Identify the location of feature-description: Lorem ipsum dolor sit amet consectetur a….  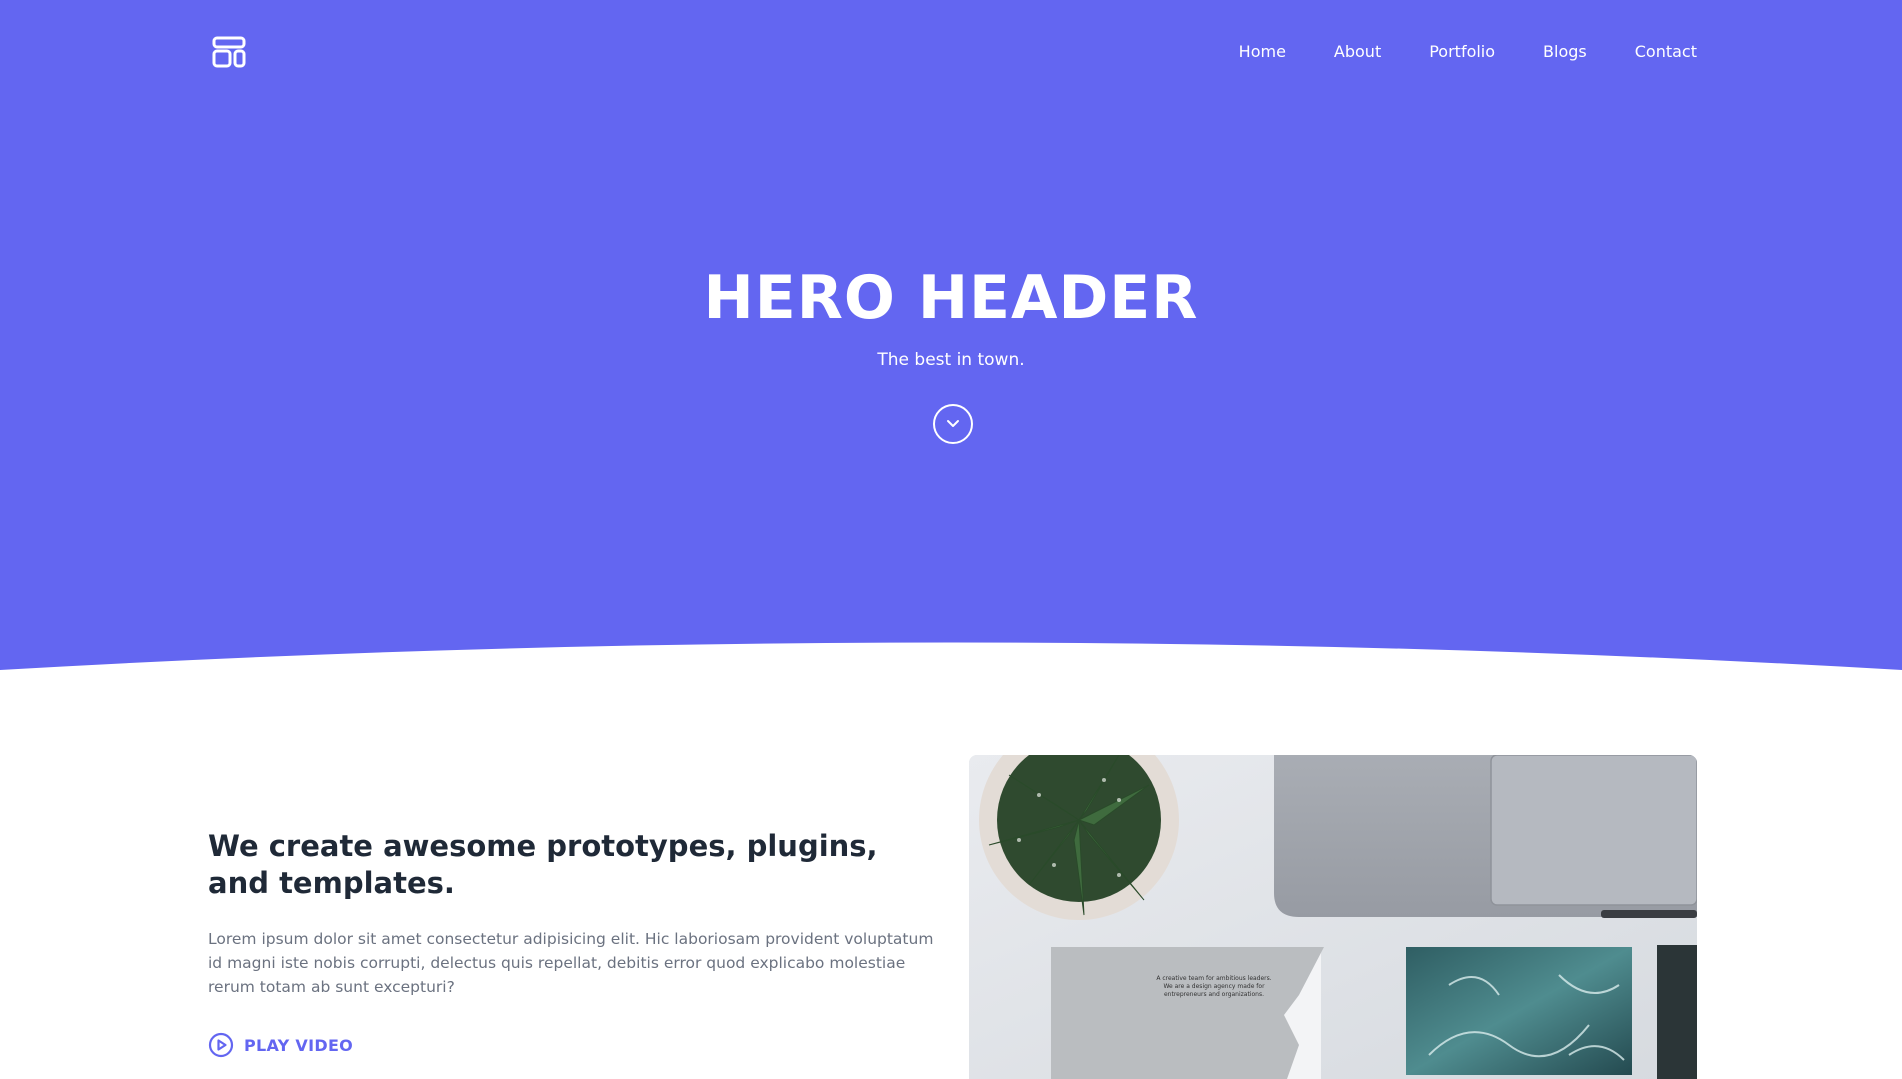
(571, 963).